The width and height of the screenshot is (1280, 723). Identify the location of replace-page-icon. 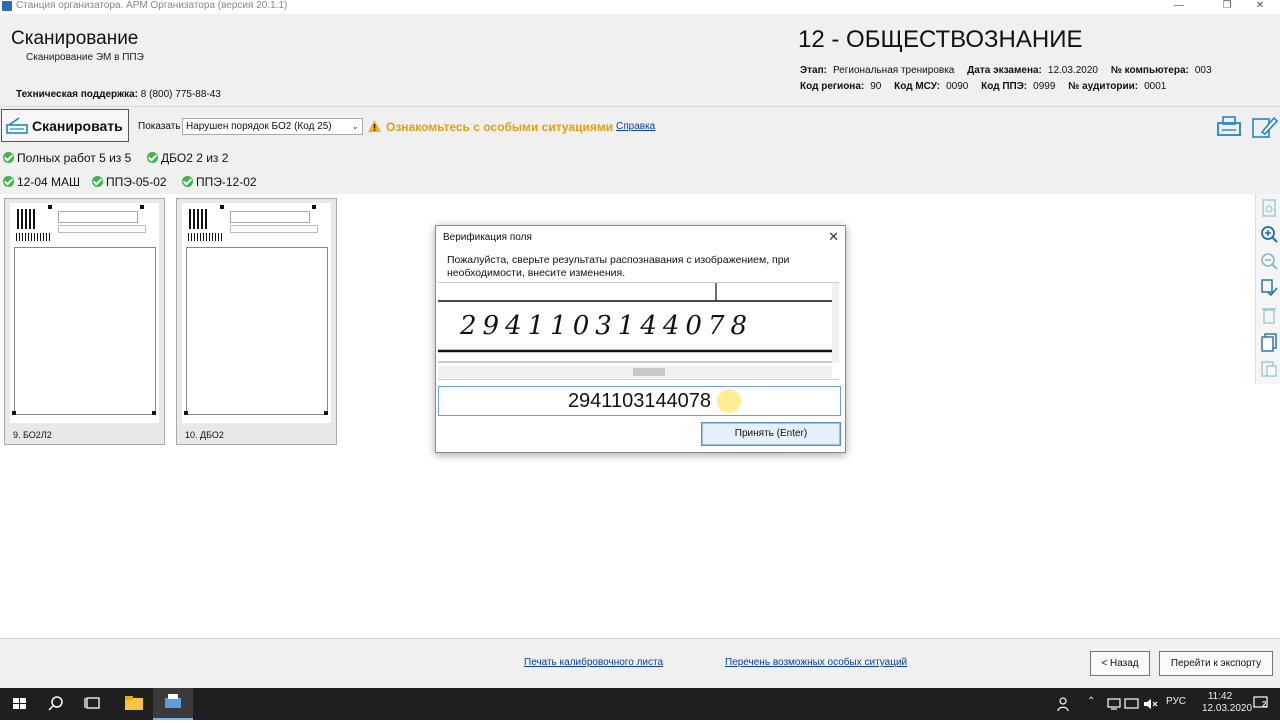
(1269, 369).